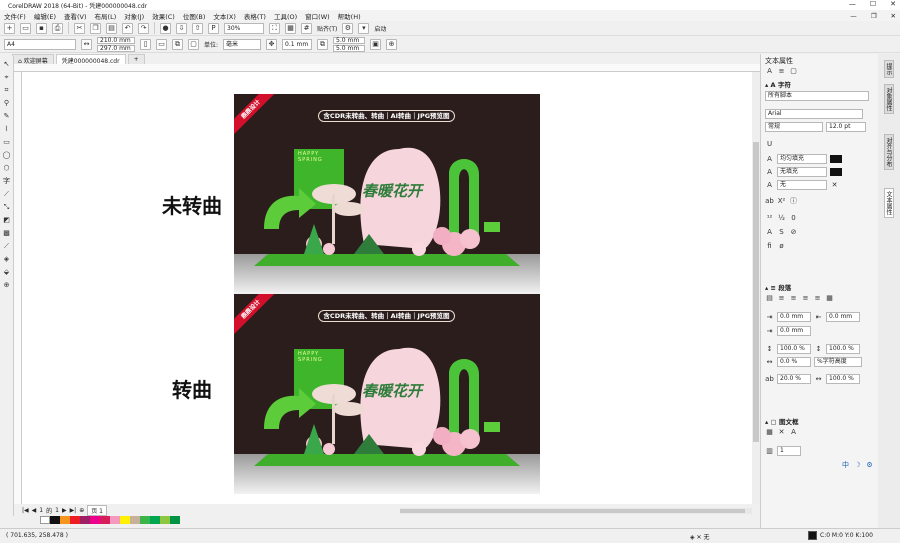  Describe the element at coordinates (814, 114) in the screenshot. I see `font-select: Arial` at that location.